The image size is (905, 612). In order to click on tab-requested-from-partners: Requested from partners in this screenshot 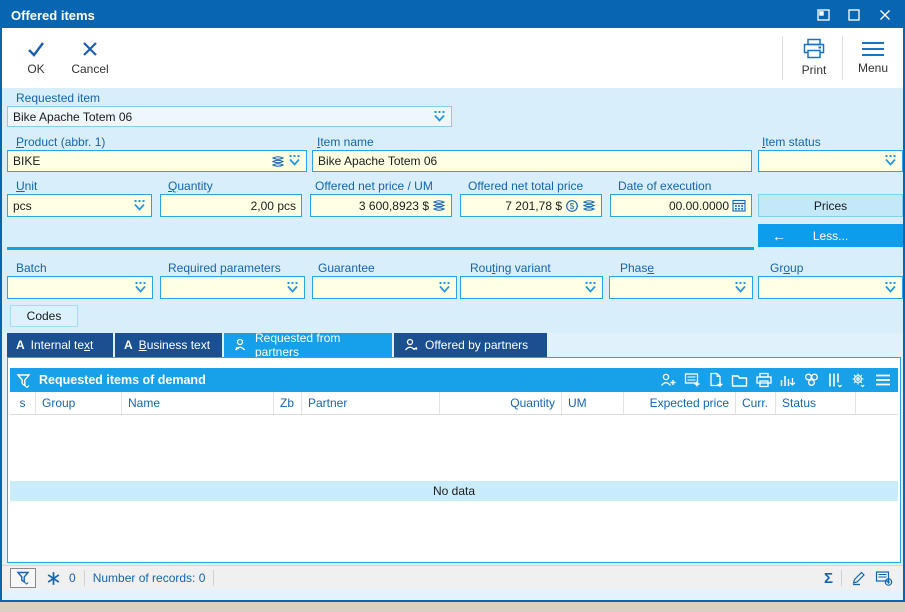, I will do `click(308, 345)`.